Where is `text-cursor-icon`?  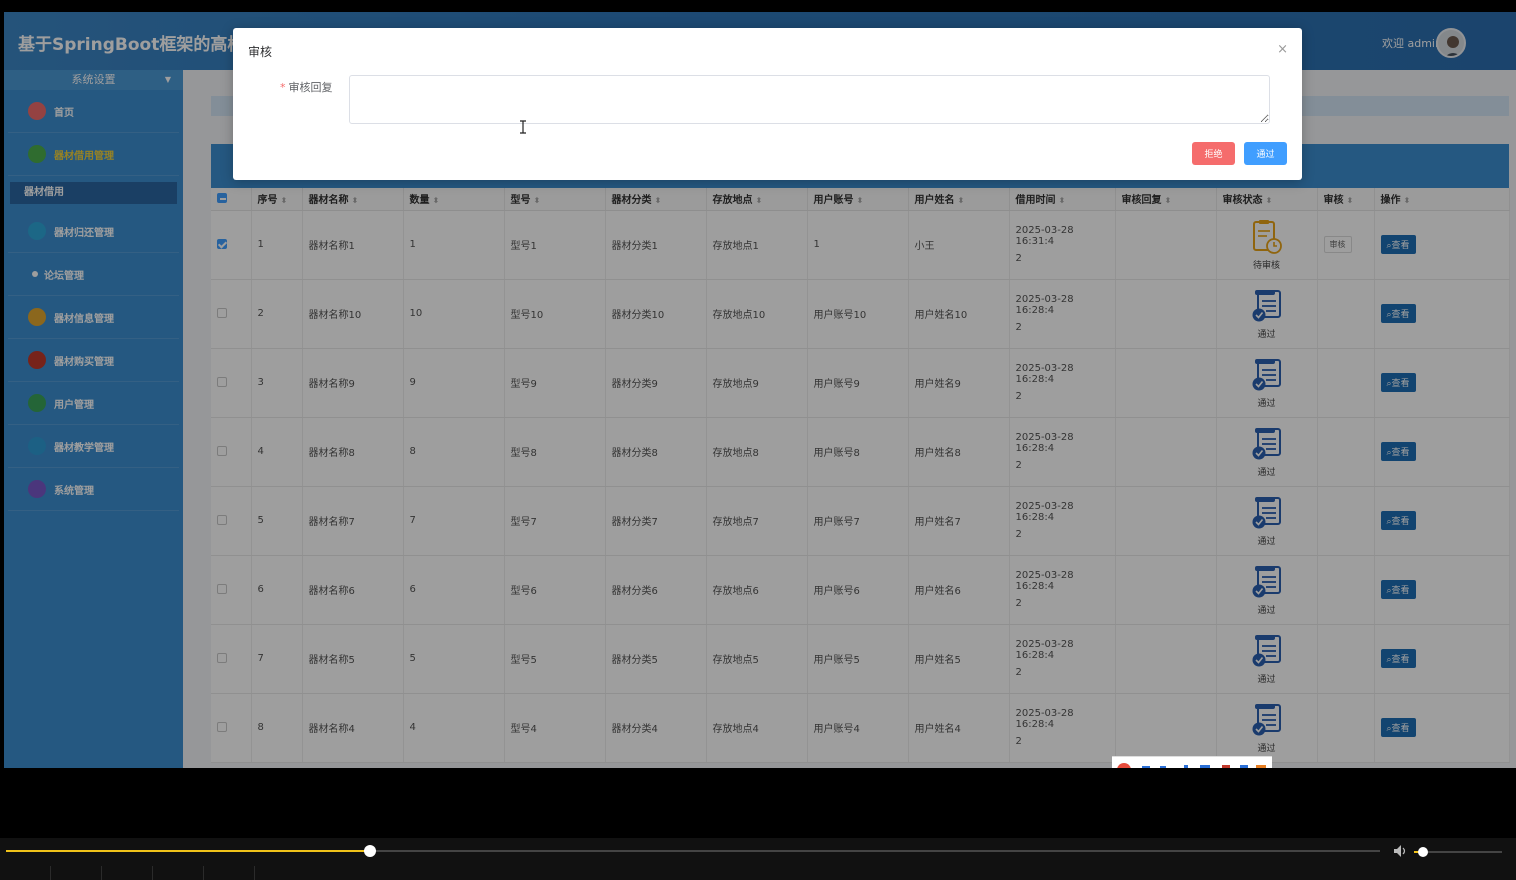 text-cursor-icon is located at coordinates (523, 127).